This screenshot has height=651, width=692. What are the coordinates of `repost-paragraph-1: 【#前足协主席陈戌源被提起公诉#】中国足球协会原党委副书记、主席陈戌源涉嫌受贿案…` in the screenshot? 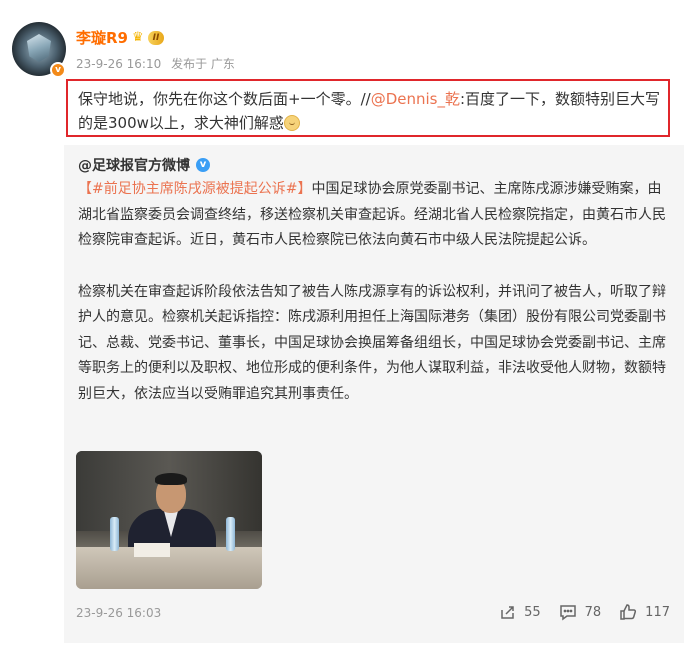 It's located at (374, 215).